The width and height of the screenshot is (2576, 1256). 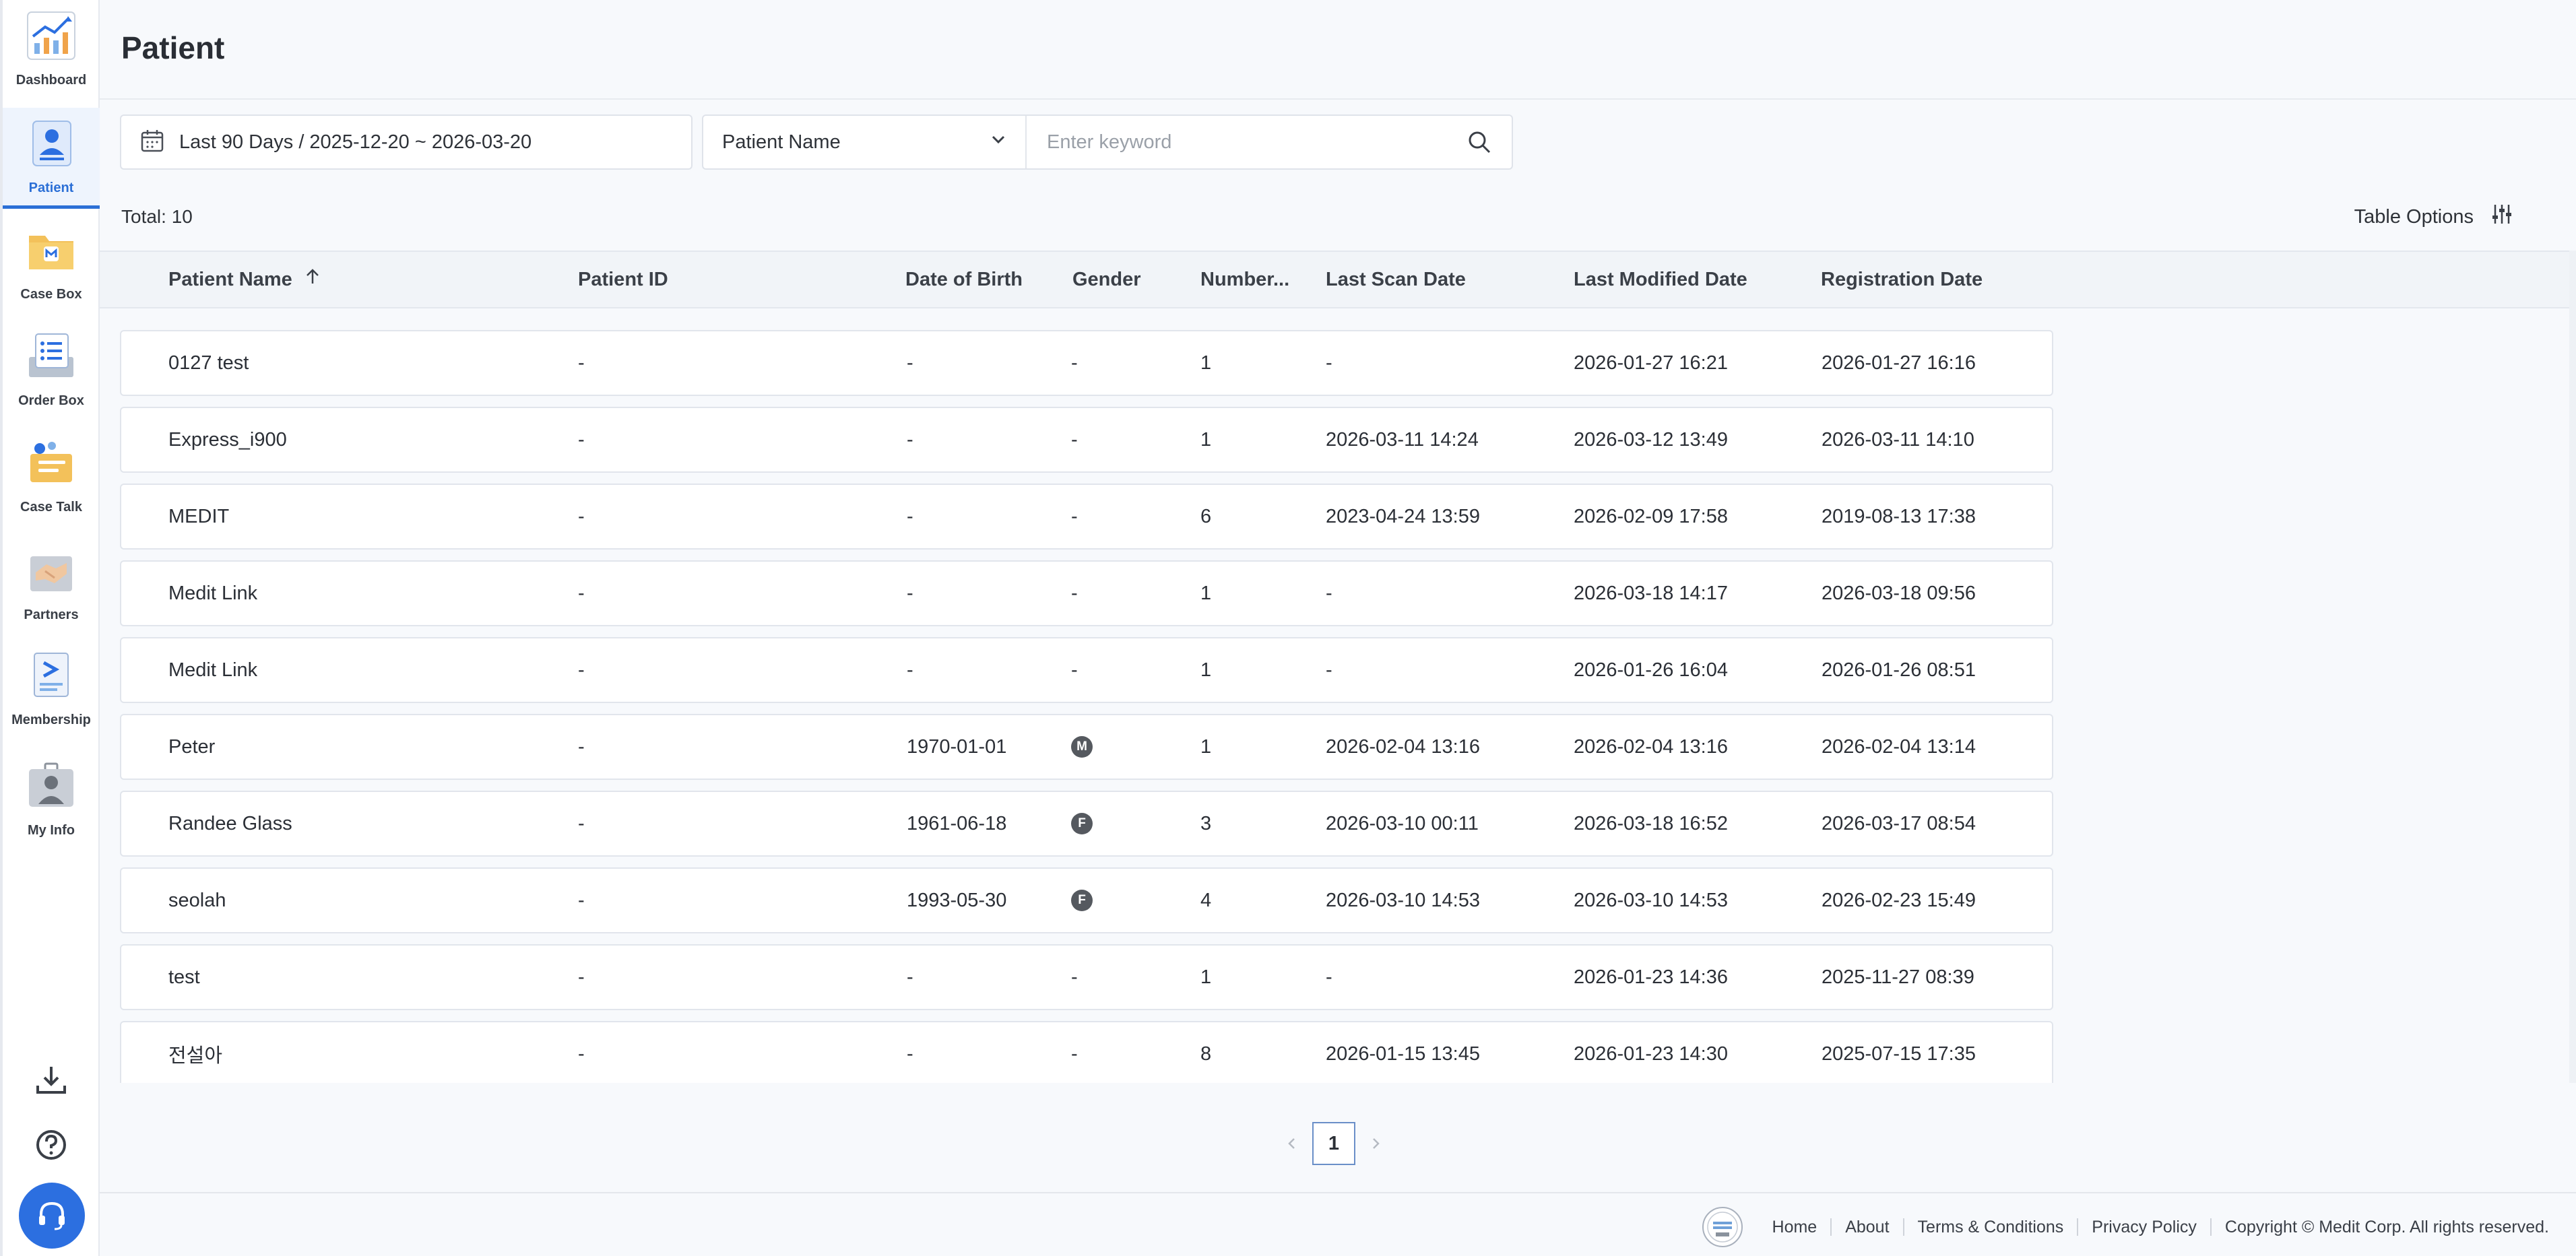 What do you see at coordinates (51, 508) in the screenshot?
I see `sidebar-item-label: Case Talk` at bounding box center [51, 508].